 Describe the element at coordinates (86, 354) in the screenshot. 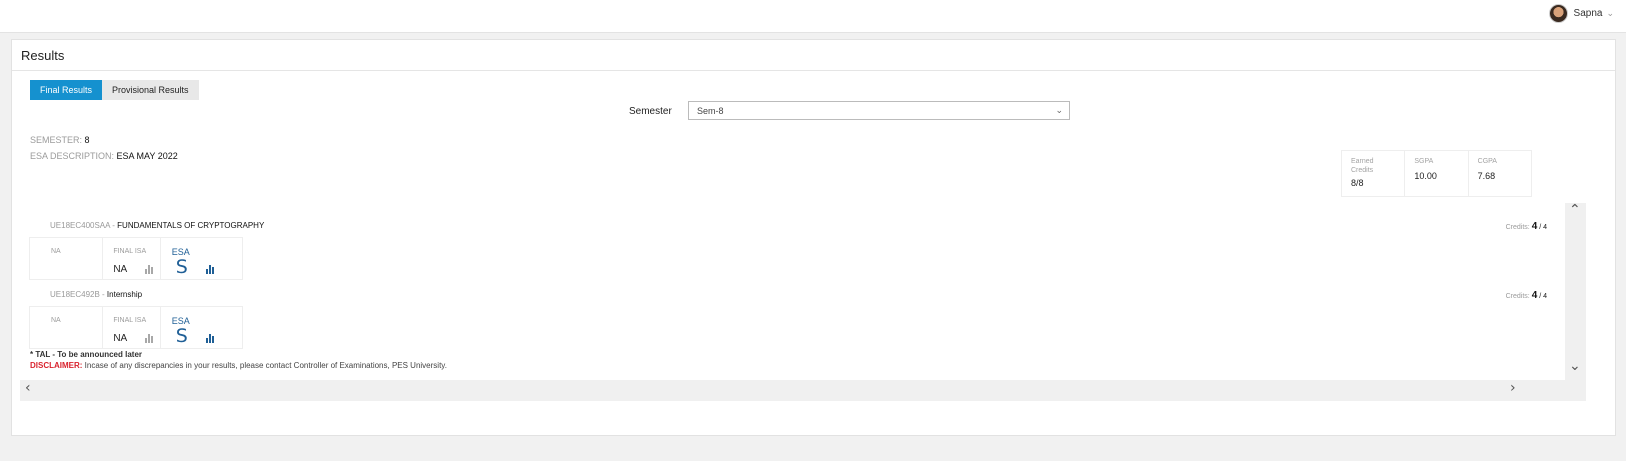

I see `tal-footnote: * TAL - To be announced later` at that location.